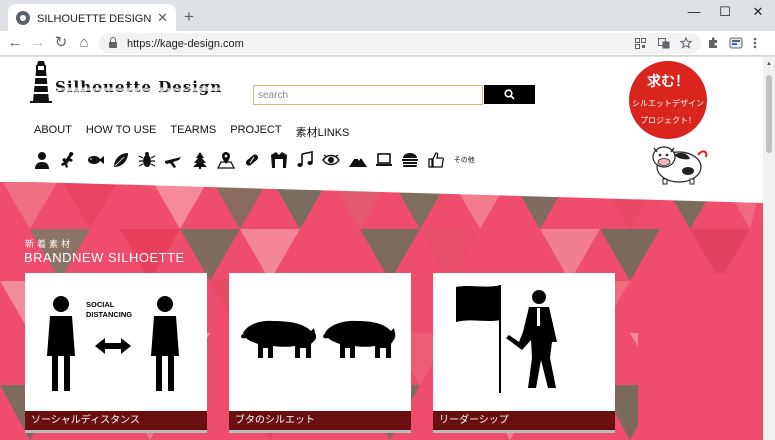 The image size is (775, 440). I want to click on extensions-icon, so click(713, 43).